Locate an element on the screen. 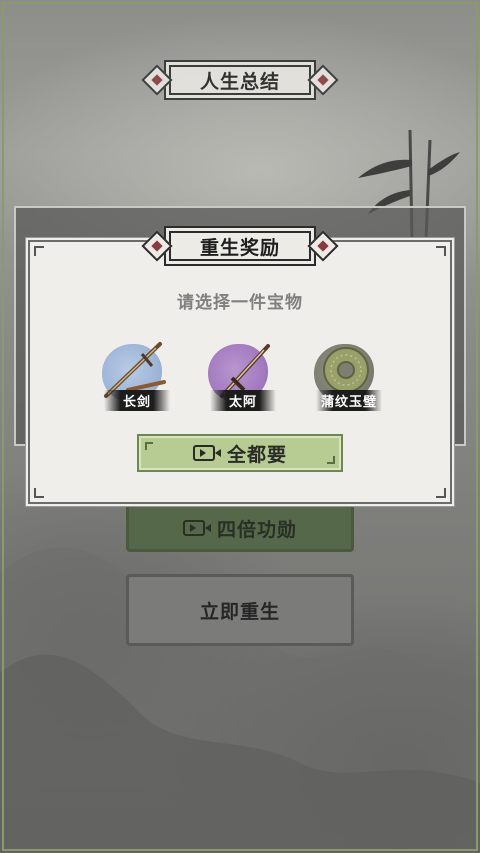 The image size is (480, 853). modal-title: 重生奖励 is located at coordinates (240, 246).